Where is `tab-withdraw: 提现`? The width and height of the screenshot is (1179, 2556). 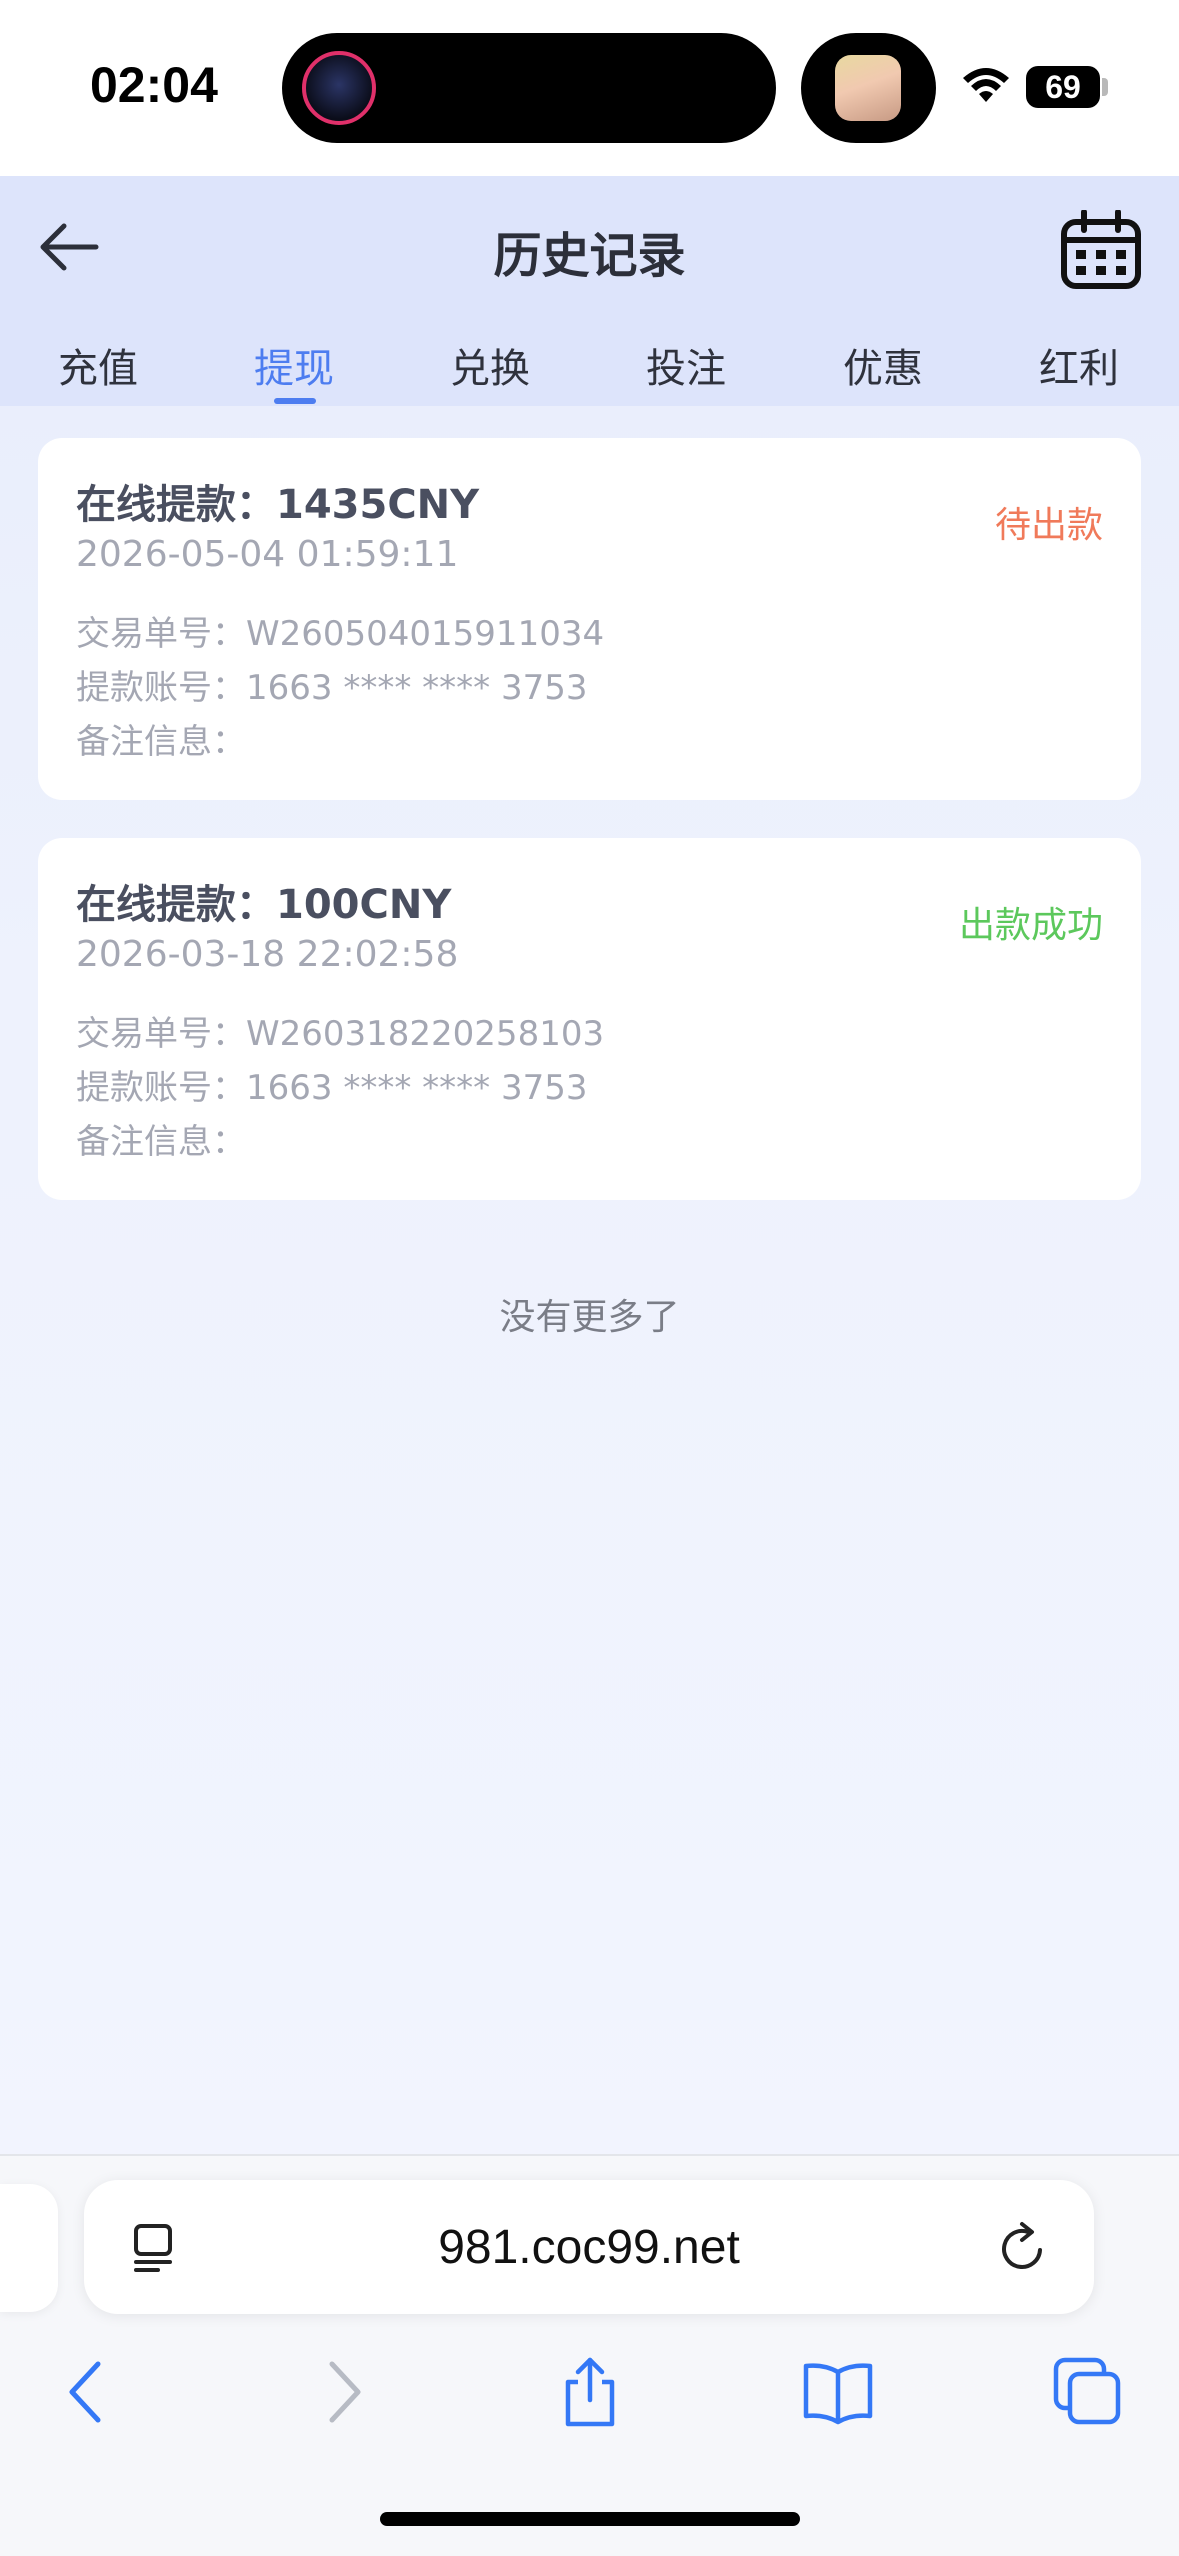 tab-withdraw: 提现 is located at coordinates (294, 365).